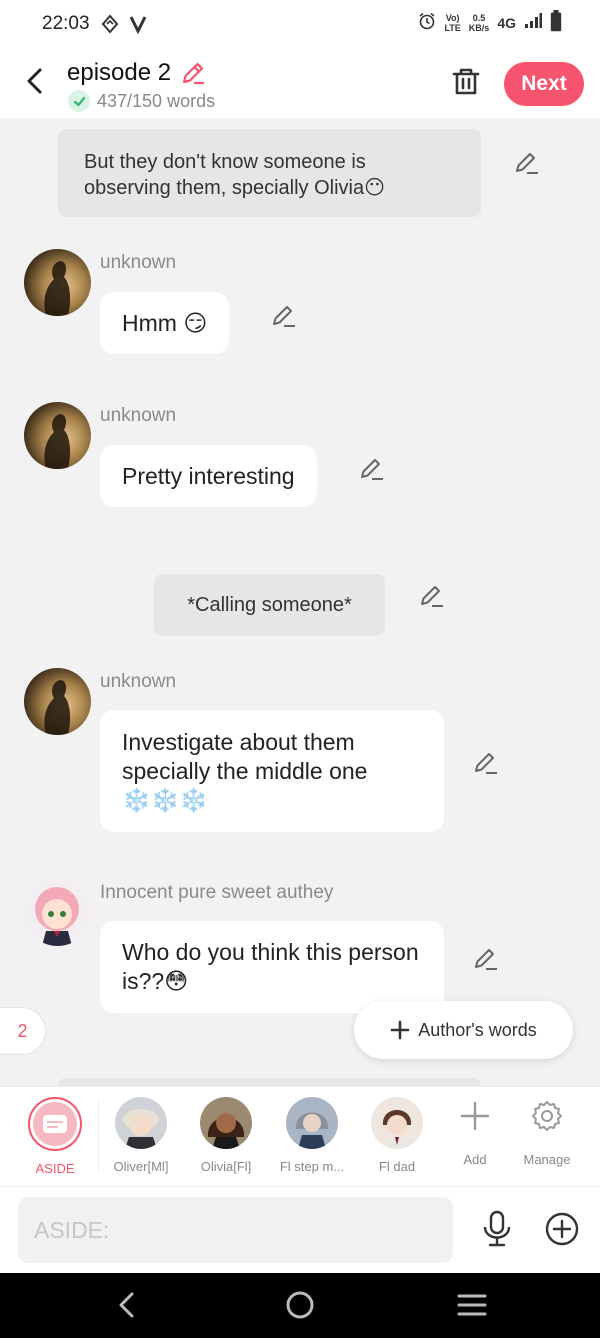 This screenshot has height=1338, width=600. I want to click on microphone-button, so click(497, 1231).